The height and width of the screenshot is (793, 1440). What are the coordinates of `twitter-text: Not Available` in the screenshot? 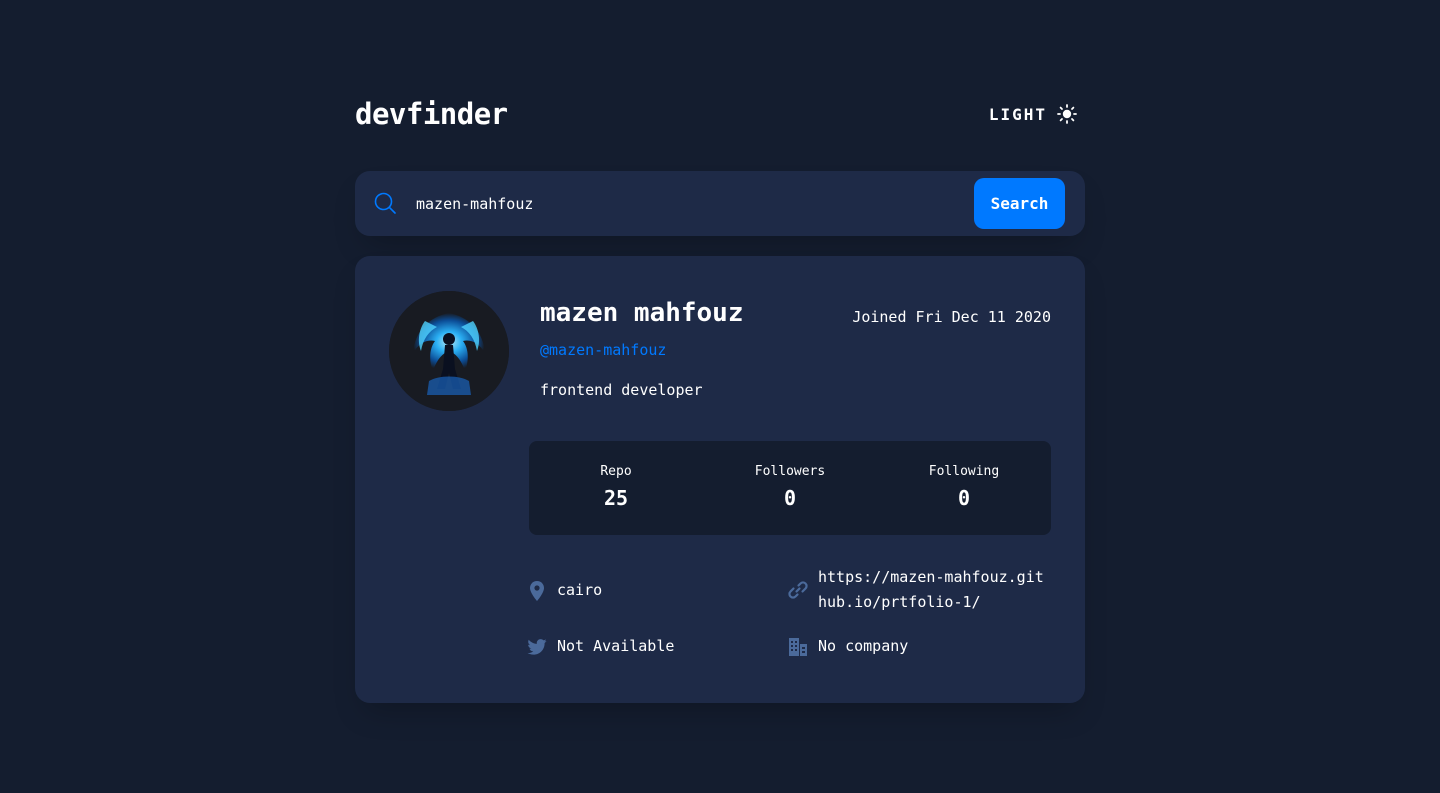 It's located at (616, 646).